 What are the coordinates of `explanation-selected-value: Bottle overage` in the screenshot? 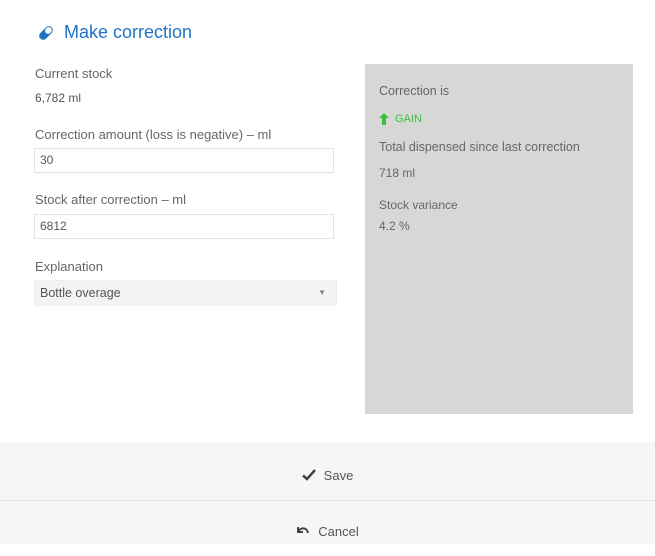 It's located at (80, 293).